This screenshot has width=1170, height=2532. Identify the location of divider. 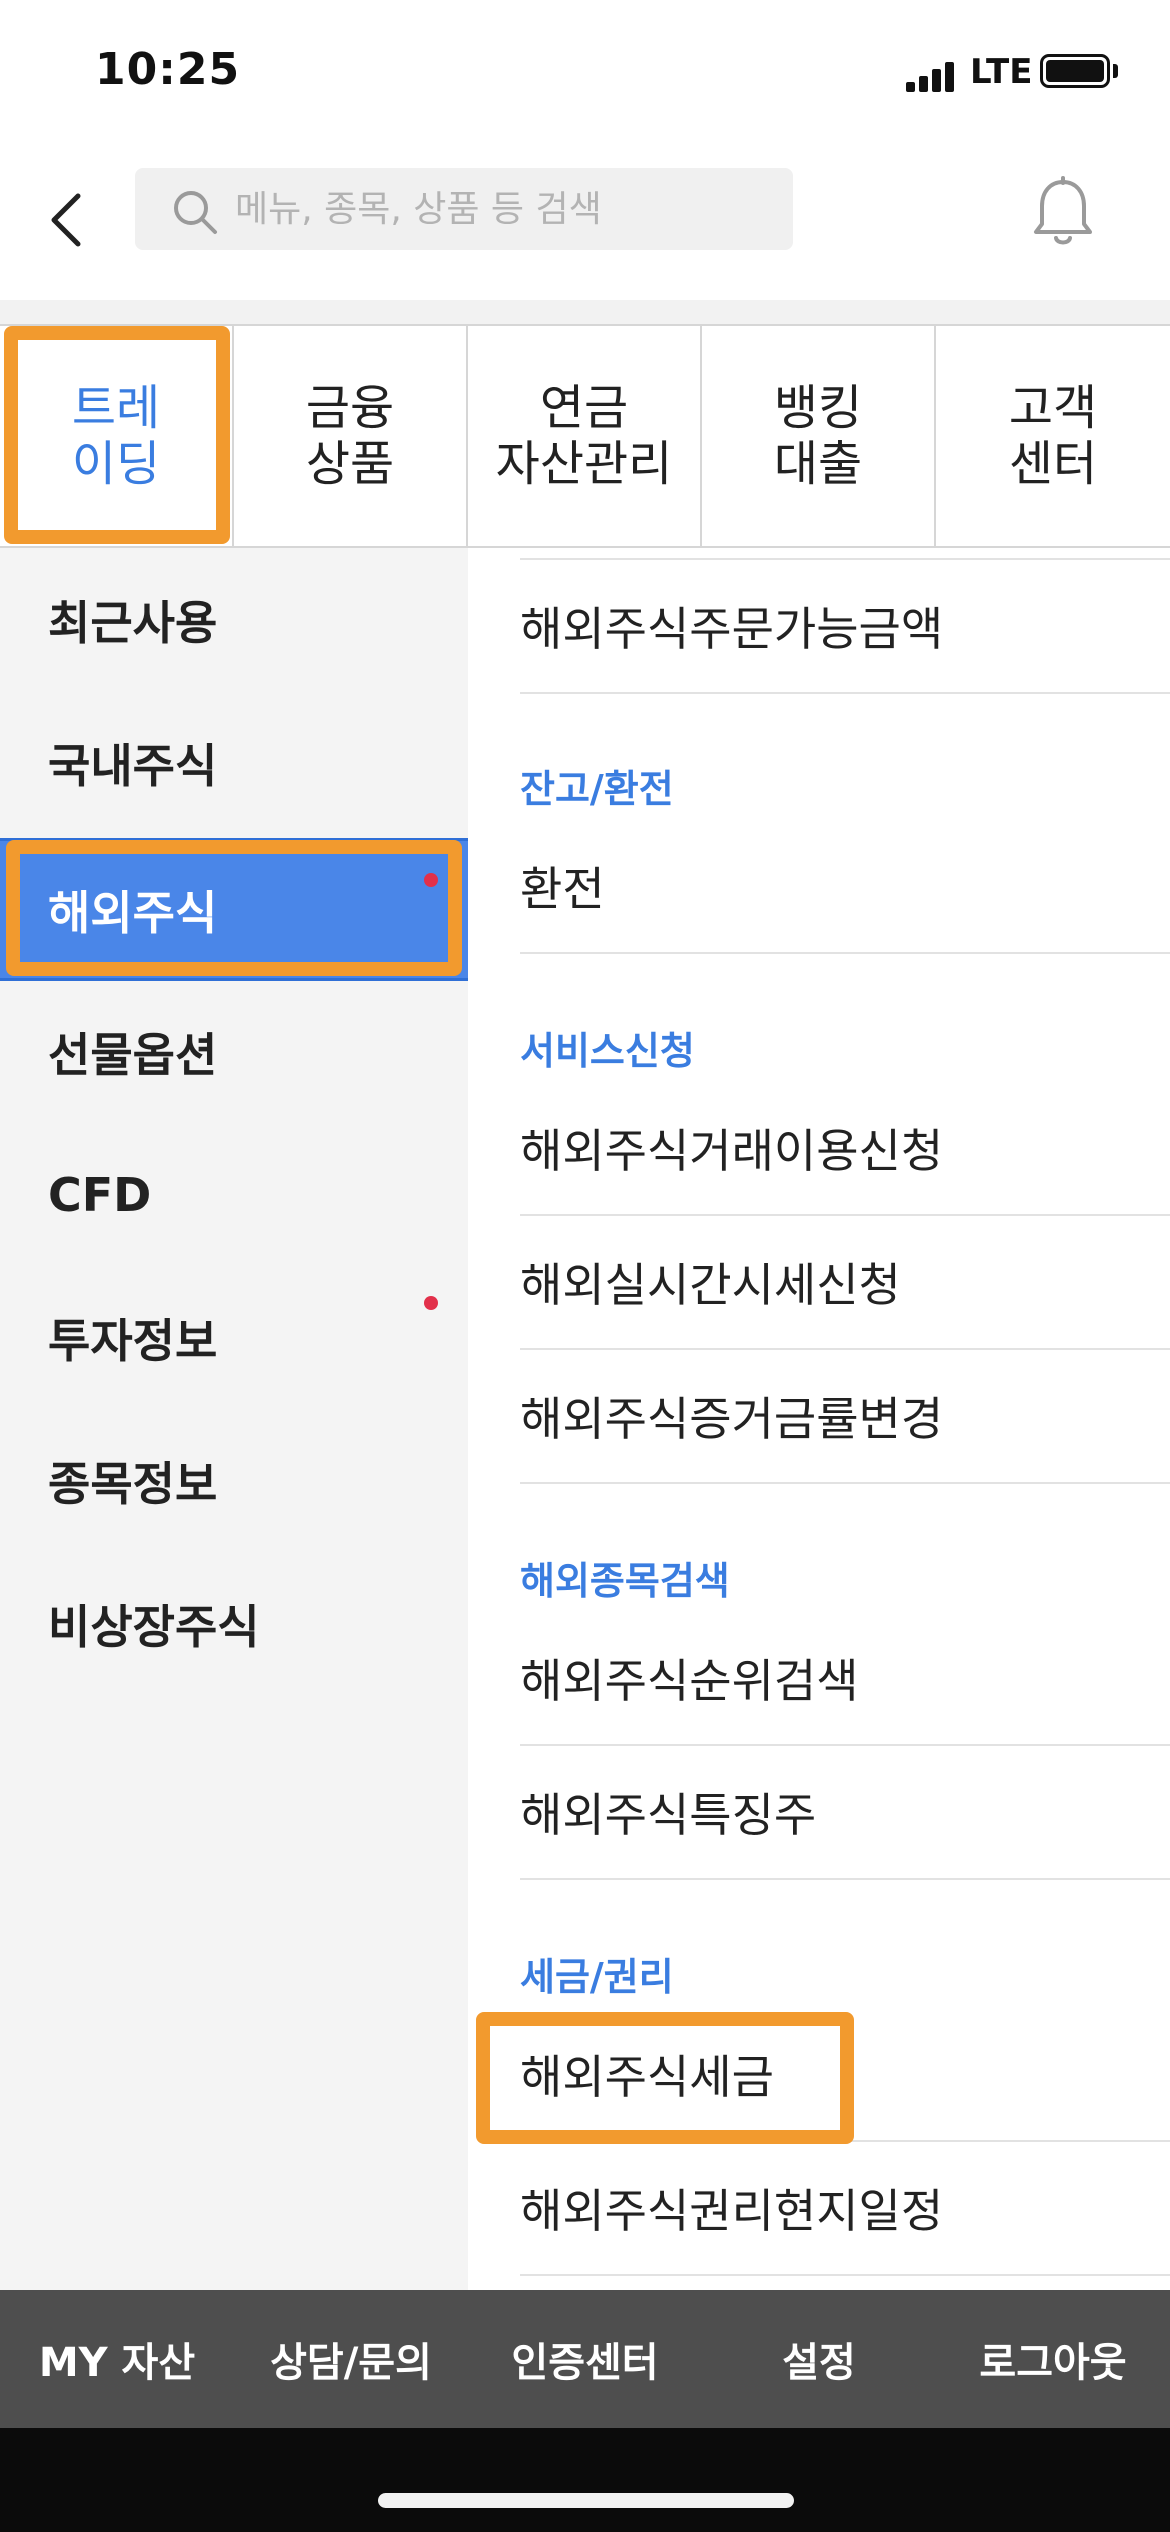
(585, 312).